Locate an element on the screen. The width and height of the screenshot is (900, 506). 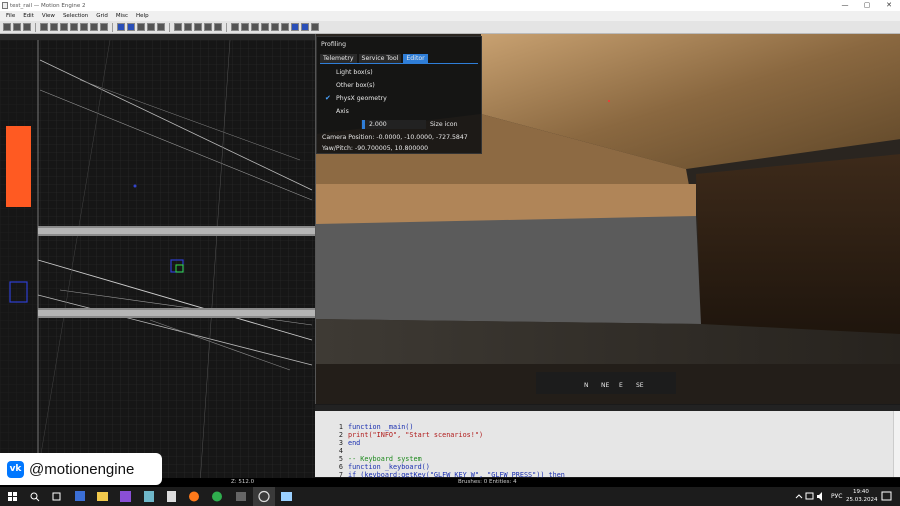
tool-clip-icon is located at coordinates (64, 27).